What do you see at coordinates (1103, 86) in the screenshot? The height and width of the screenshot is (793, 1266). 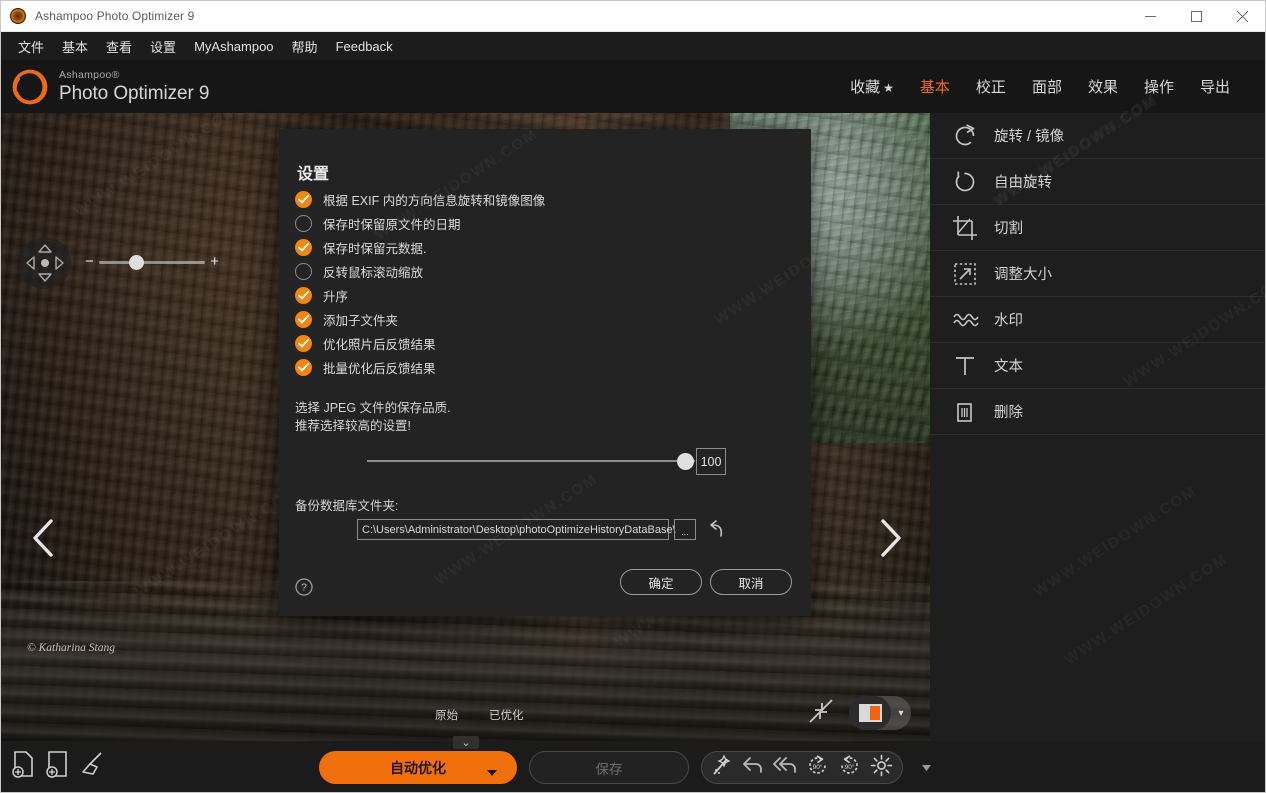 I see `nav-effects: 效果` at bounding box center [1103, 86].